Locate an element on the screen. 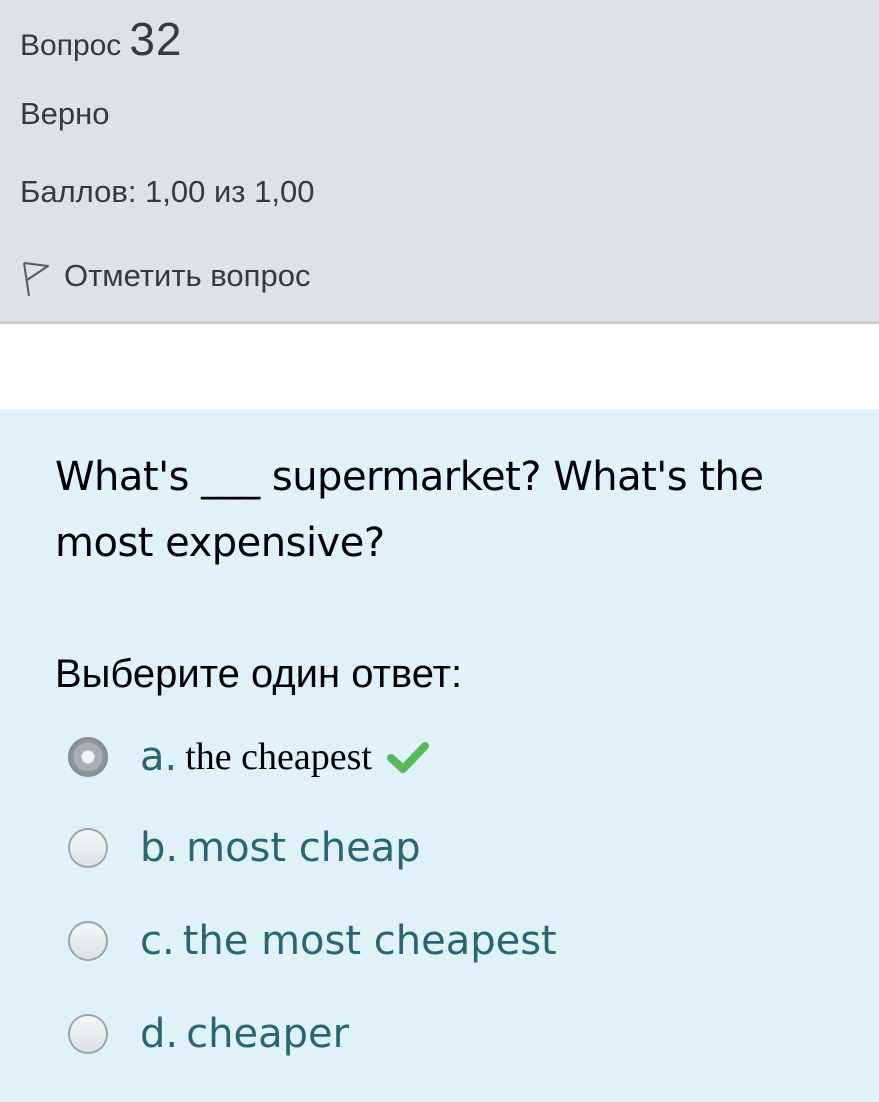  answer-option-b: b. most cheap is located at coordinates (244, 848).